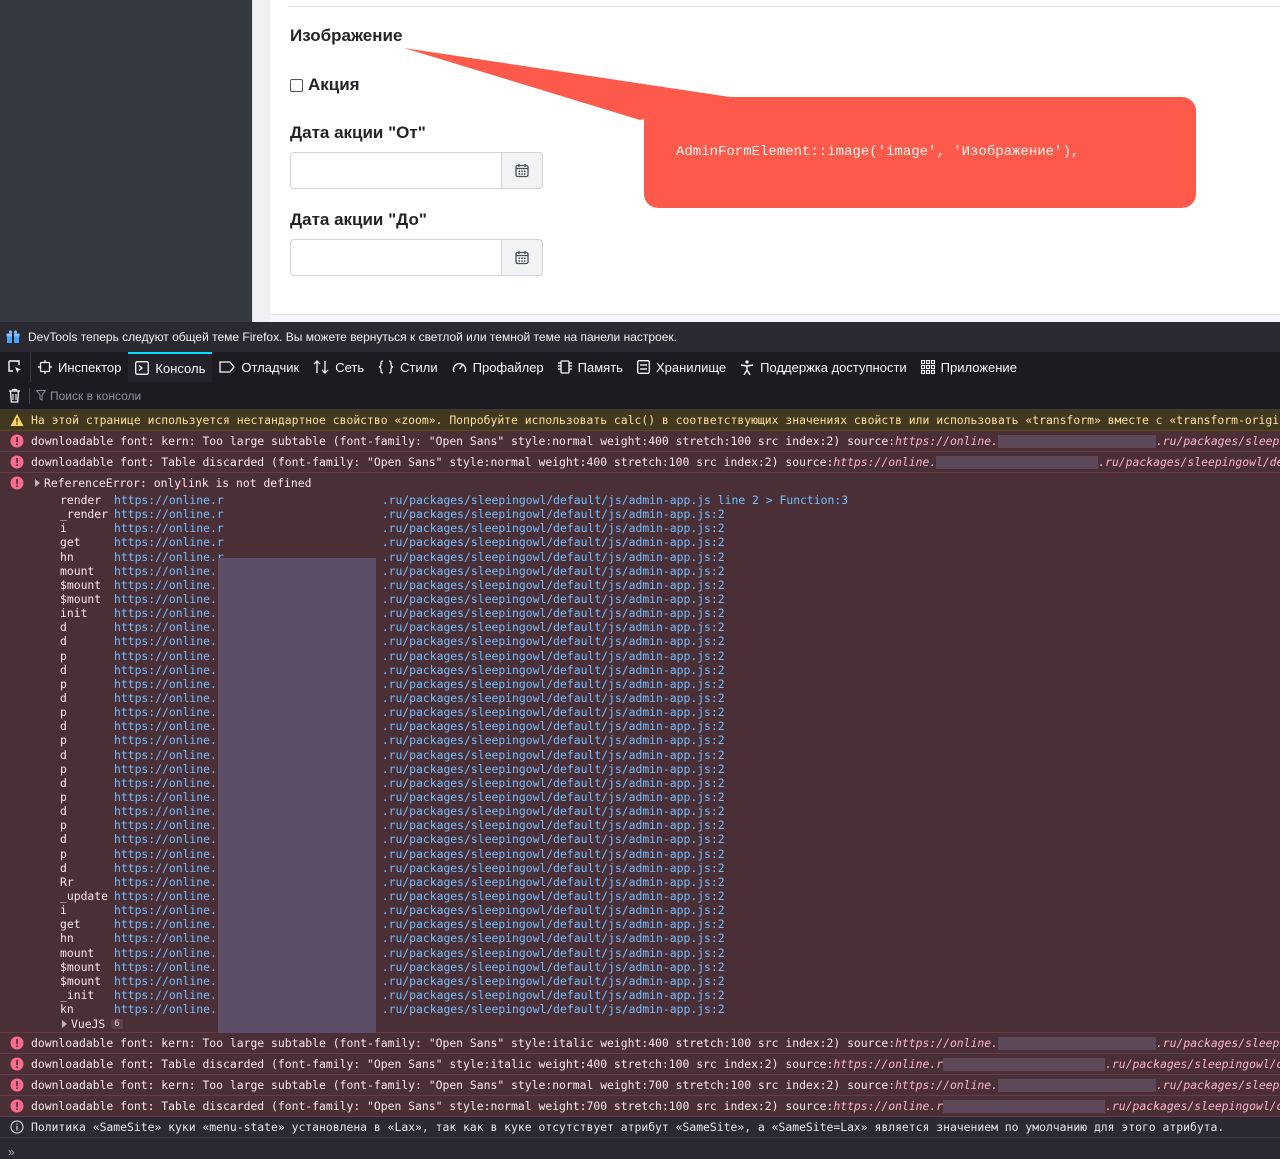  I want to click on tab-label: Отладчик, so click(270, 367).